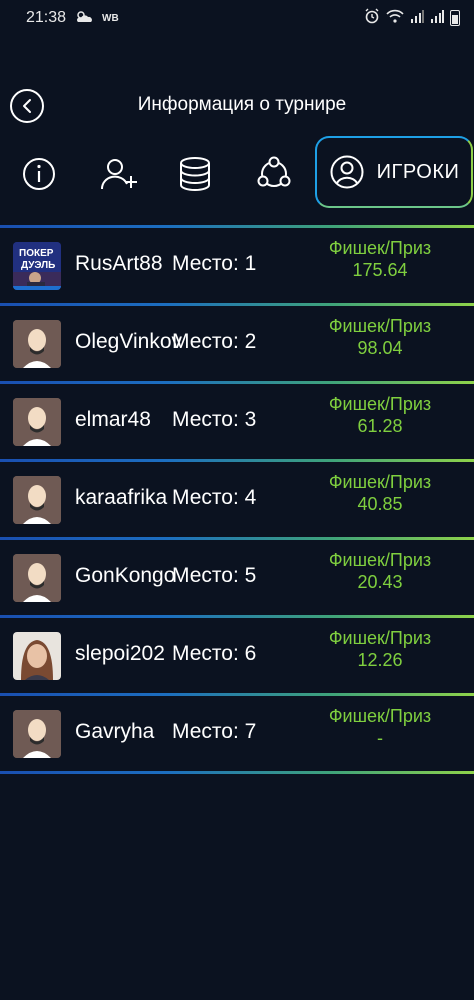 Image resolution: width=474 pixels, height=1000 pixels. Describe the element at coordinates (347, 172) in the screenshot. I see `user-circle-icon` at that location.